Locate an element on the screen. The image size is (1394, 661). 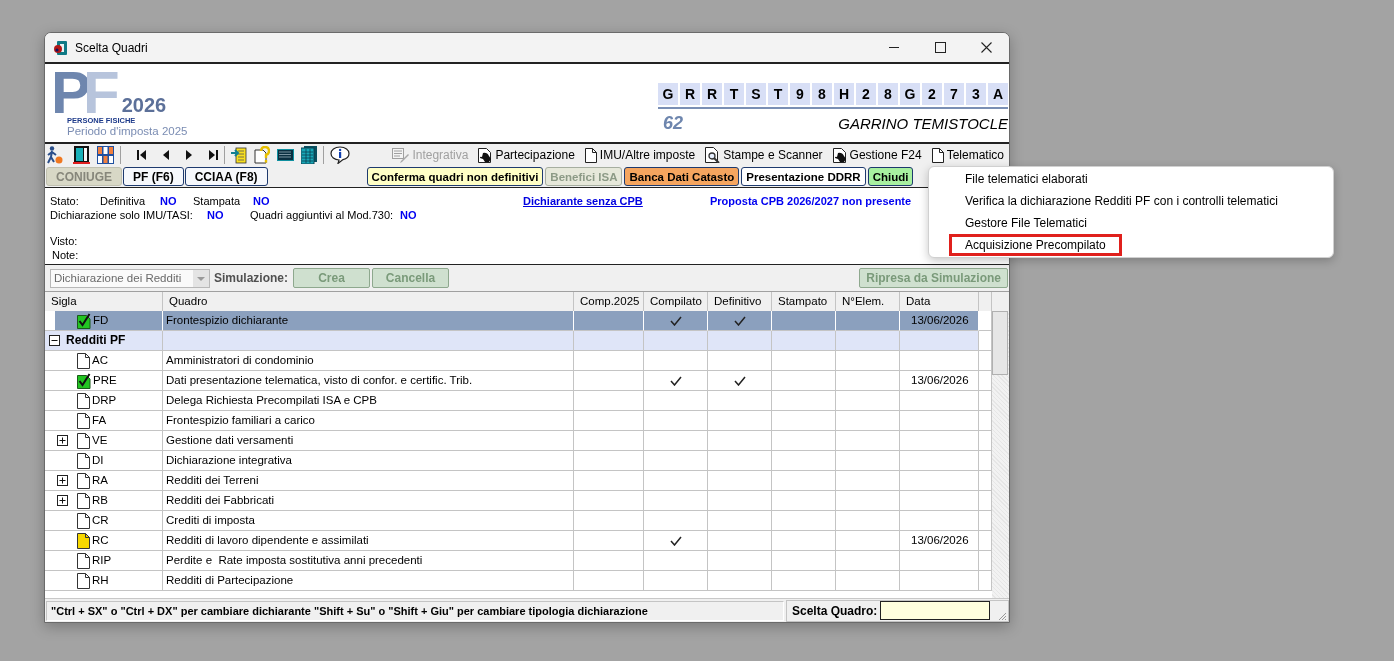
info-icon is located at coordinates (340, 155).